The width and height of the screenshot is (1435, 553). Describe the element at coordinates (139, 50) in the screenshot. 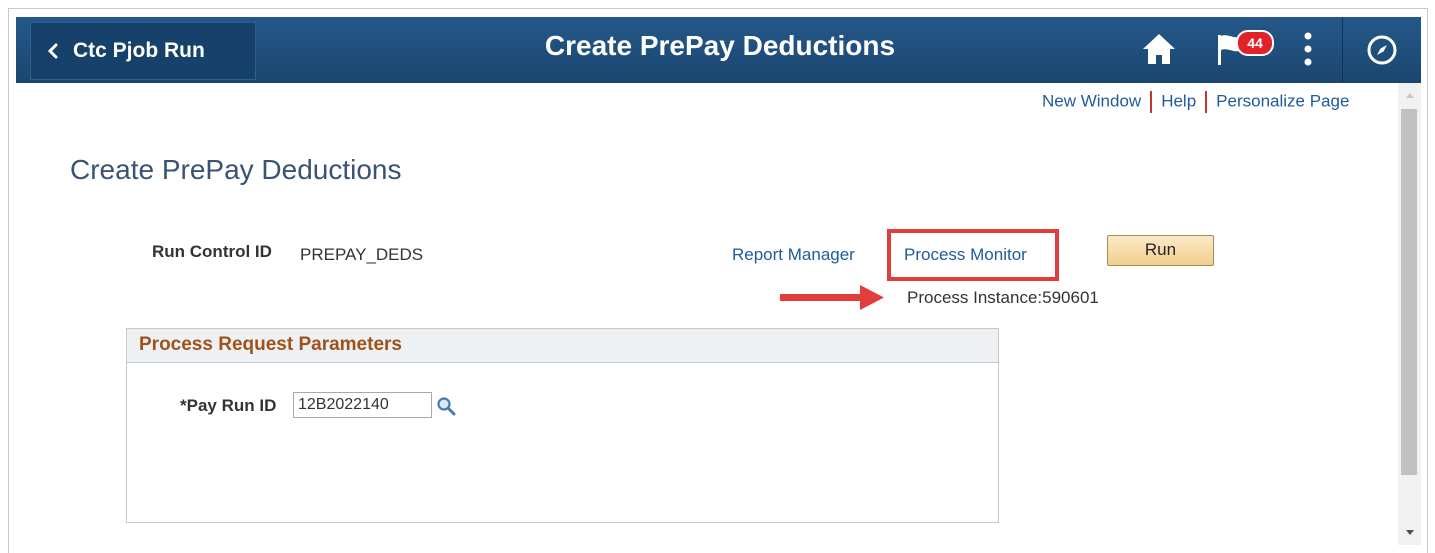

I see `back-button-label: Ctc Pjob Run` at that location.